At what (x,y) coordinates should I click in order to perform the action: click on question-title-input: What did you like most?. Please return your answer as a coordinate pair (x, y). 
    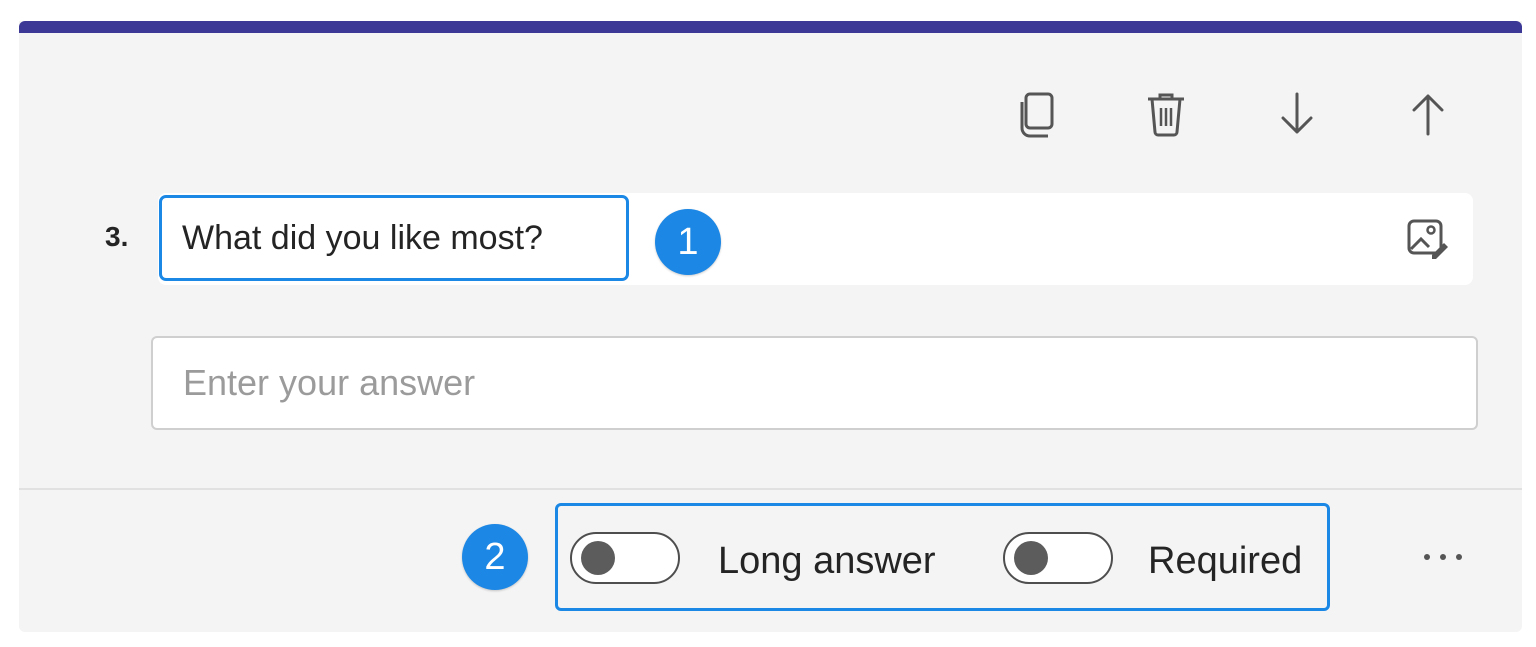
    Looking at the image, I should click on (394, 238).